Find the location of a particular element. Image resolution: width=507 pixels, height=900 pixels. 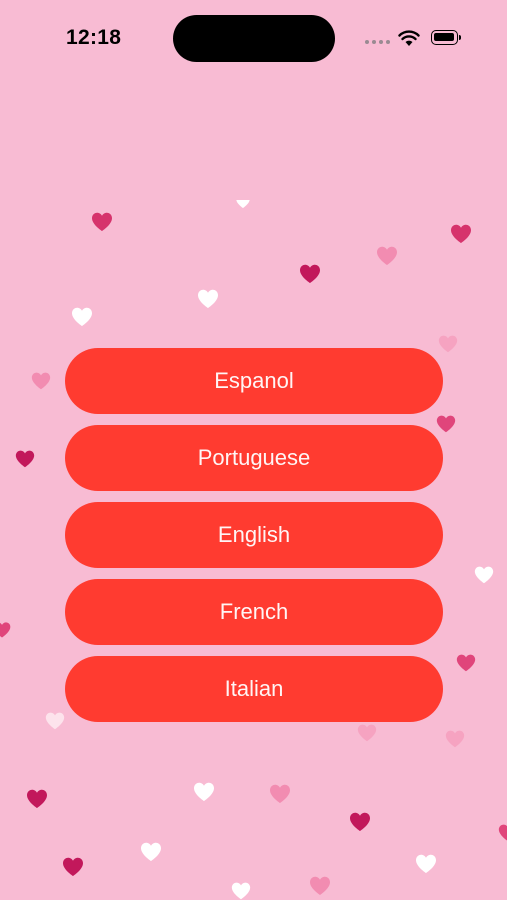

language-button-italian: Italian is located at coordinates (254, 689).